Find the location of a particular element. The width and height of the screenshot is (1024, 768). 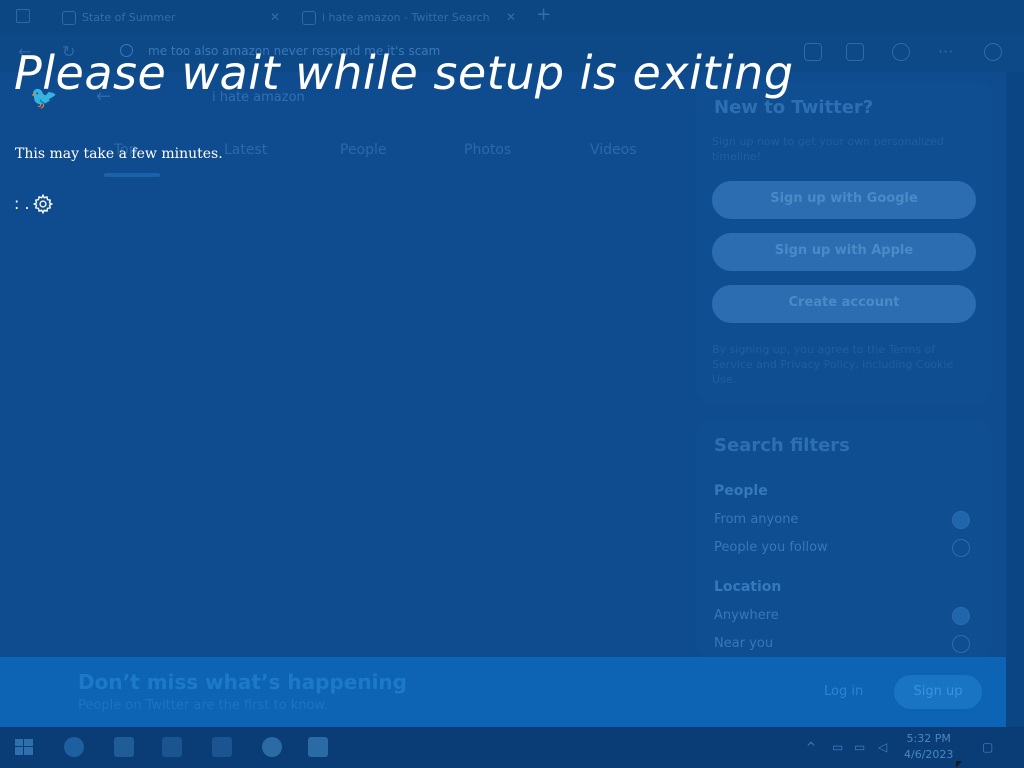

gear-icon is located at coordinates (43, 204).